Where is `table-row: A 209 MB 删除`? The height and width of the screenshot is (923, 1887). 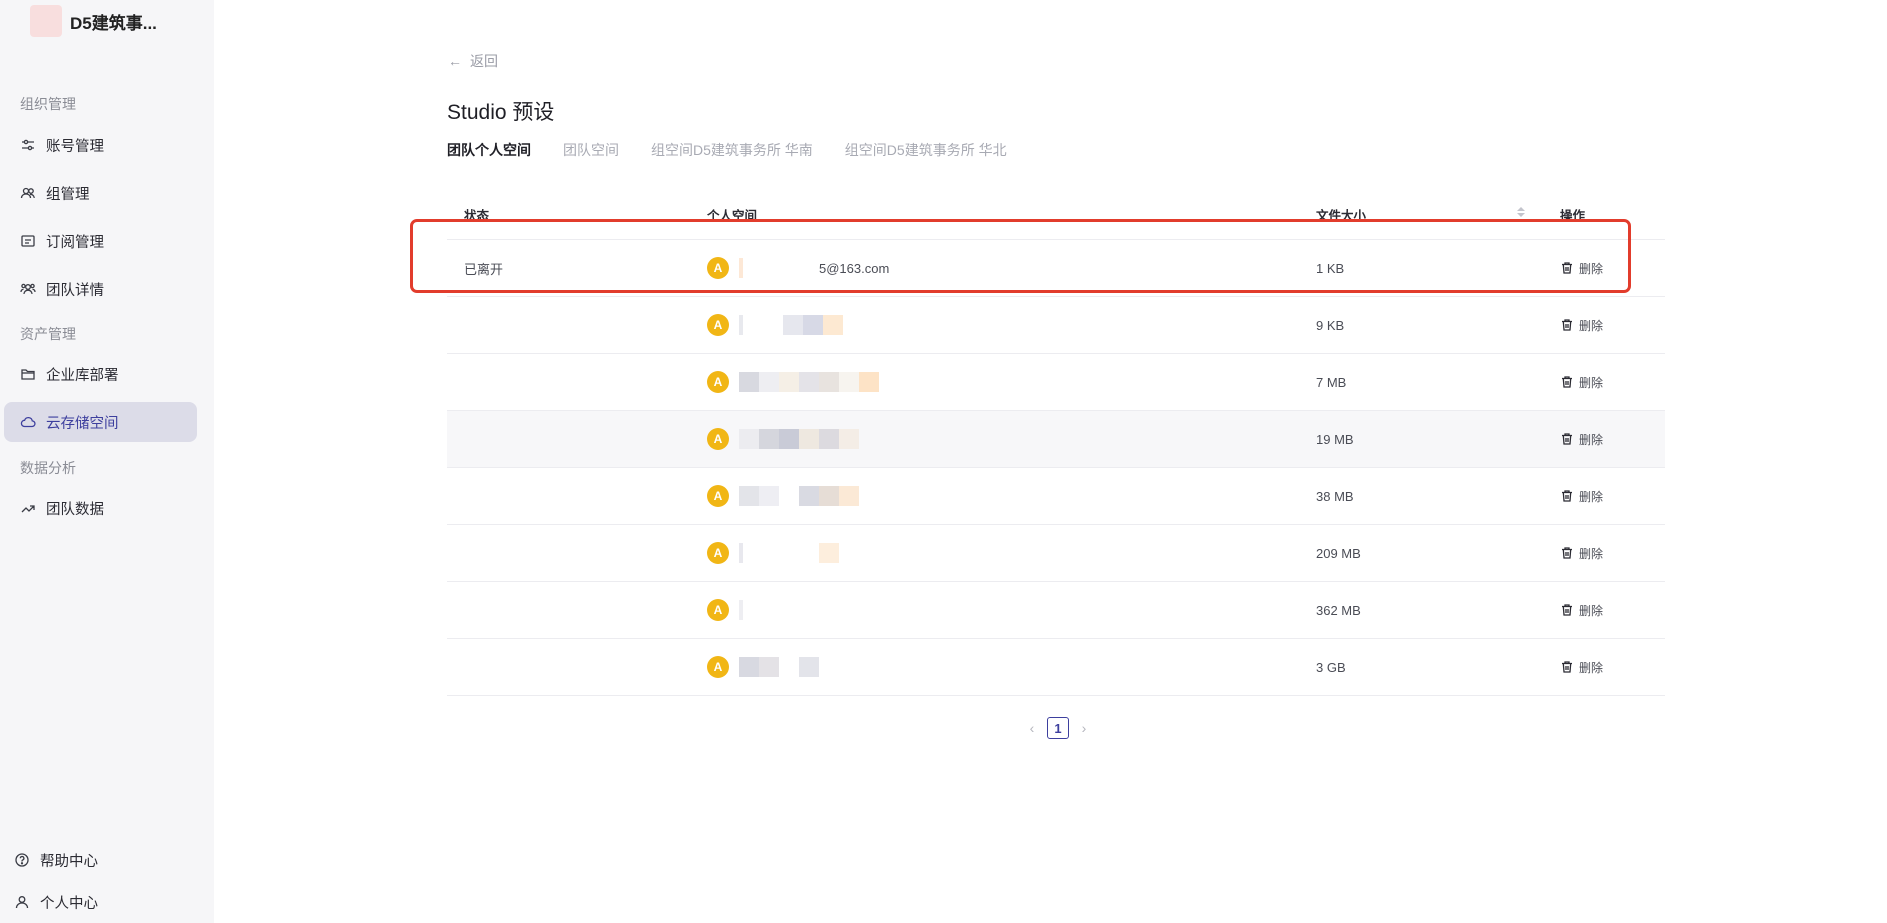
table-row: A 209 MB 删除 is located at coordinates (1056, 553).